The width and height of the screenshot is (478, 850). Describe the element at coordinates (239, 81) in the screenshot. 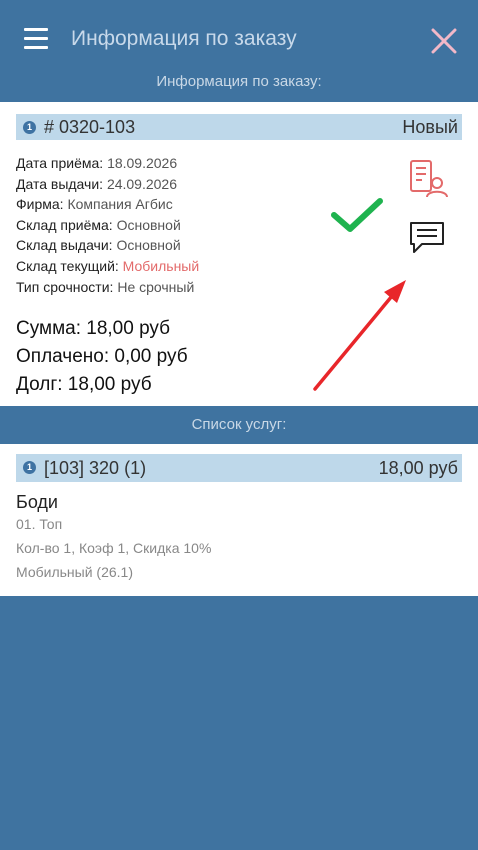

I see `order-section-label: Информация по заказу:` at that location.